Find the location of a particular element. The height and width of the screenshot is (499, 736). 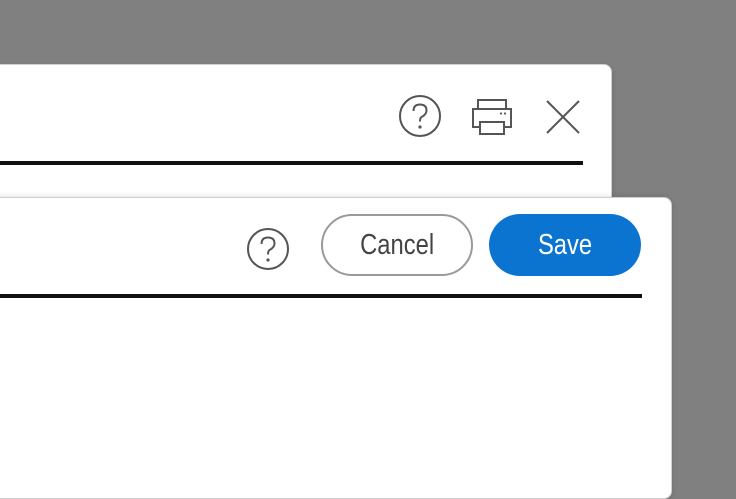

print-button is located at coordinates (492, 117).